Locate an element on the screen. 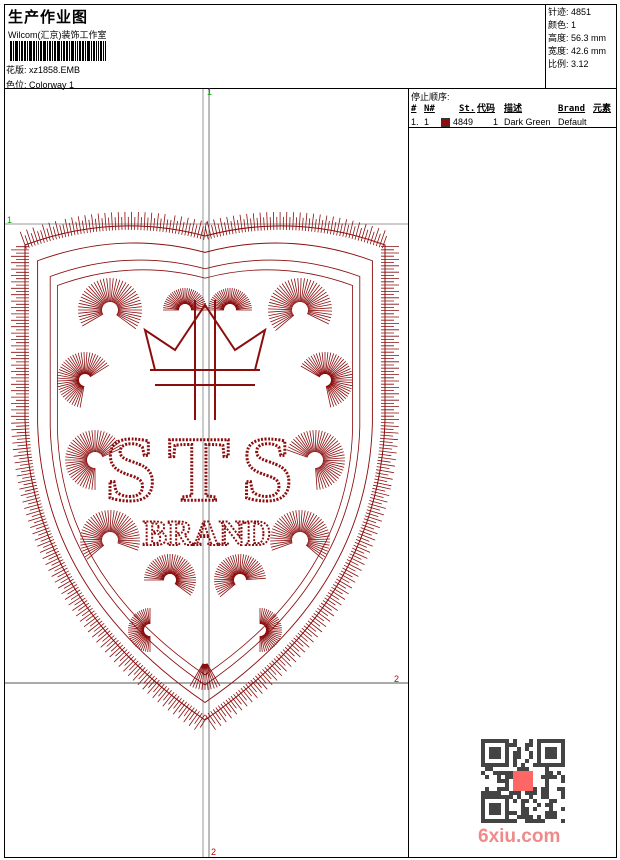 Image resolution: width=620 pixels, height=860 pixels. company-name: Wilcom(汇京)装饰工作室 is located at coordinates (57, 35).